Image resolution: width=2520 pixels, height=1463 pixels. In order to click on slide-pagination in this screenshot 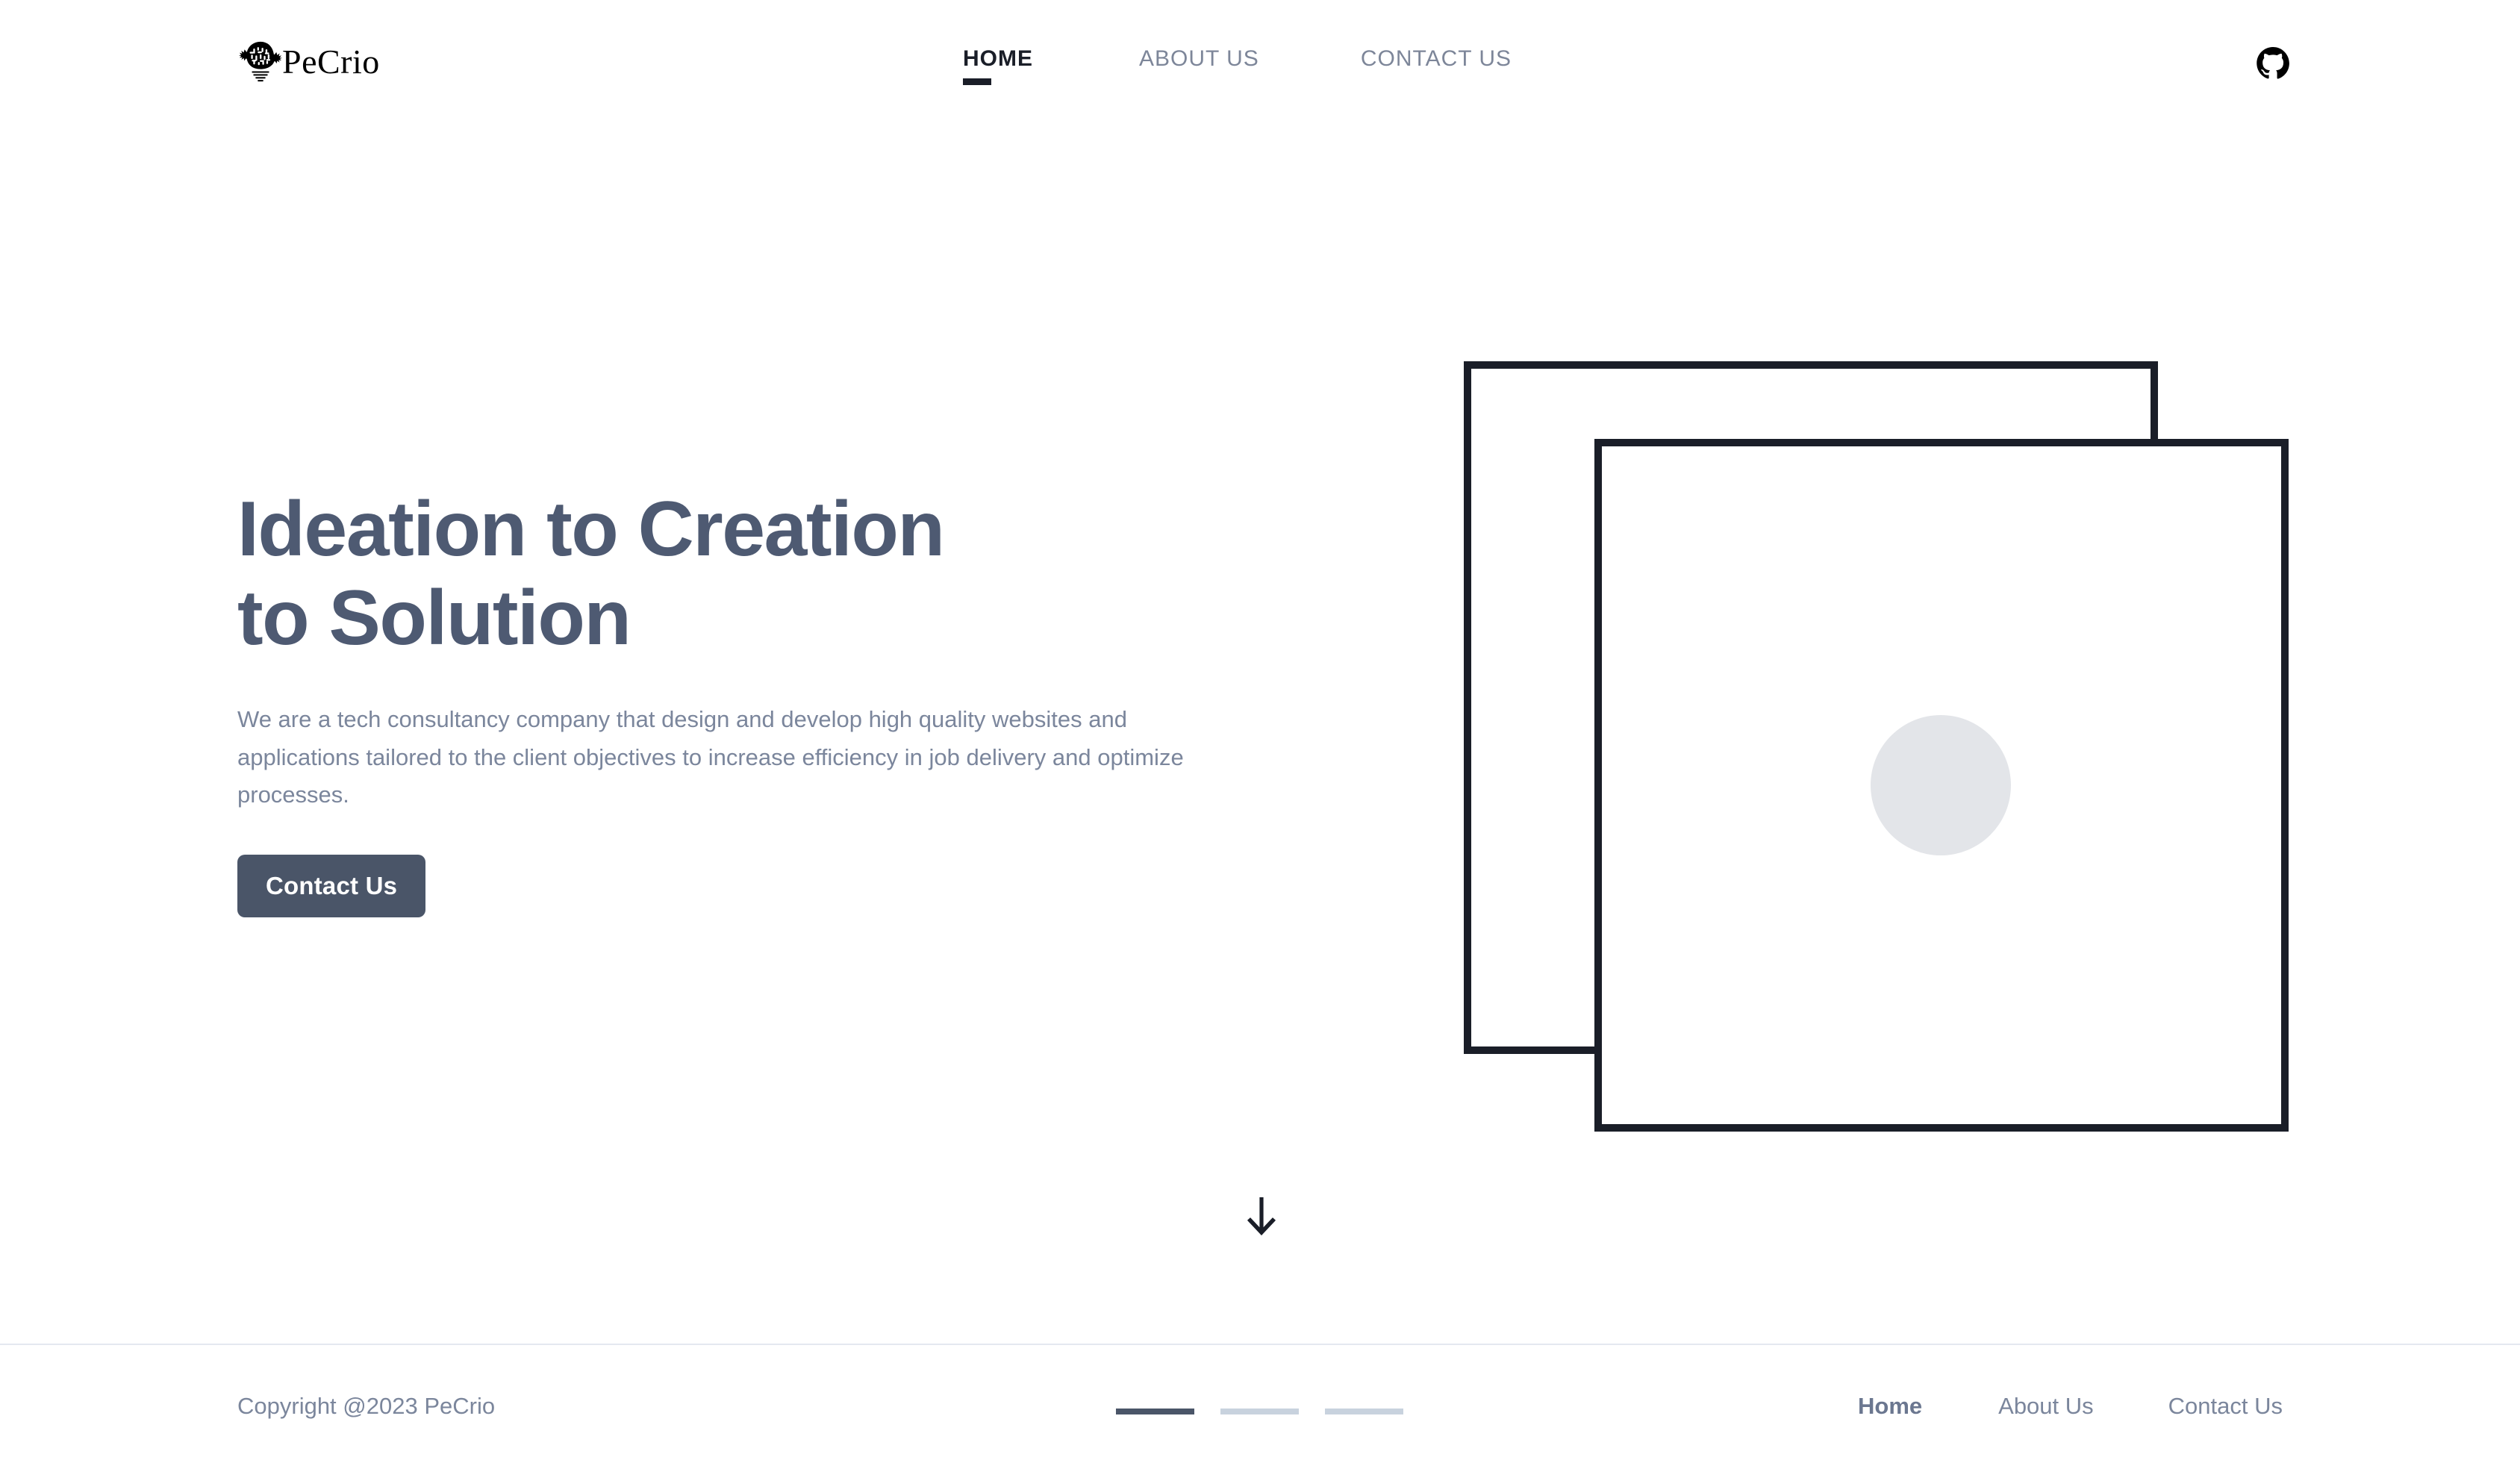, I will do `click(1259, 1412)`.